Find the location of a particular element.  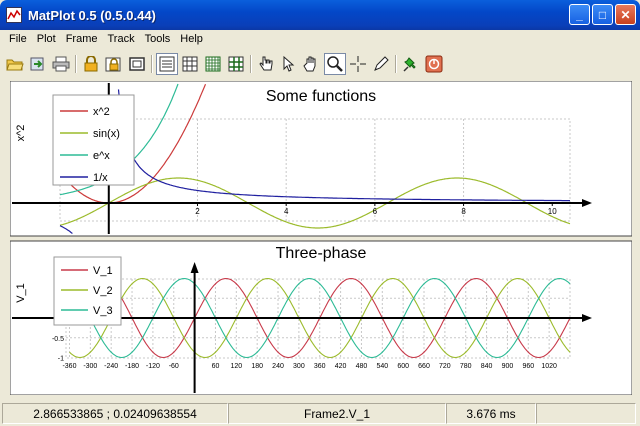

legend-label: 1/x is located at coordinates (100, 178).